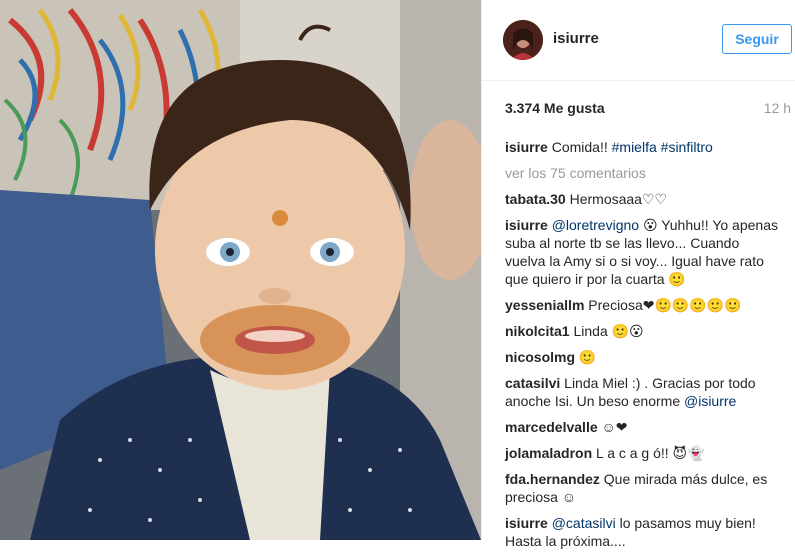 The width and height of the screenshot is (795, 558). What do you see at coordinates (548, 453) in the screenshot?
I see `comment-username: jolamaladron` at bounding box center [548, 453].